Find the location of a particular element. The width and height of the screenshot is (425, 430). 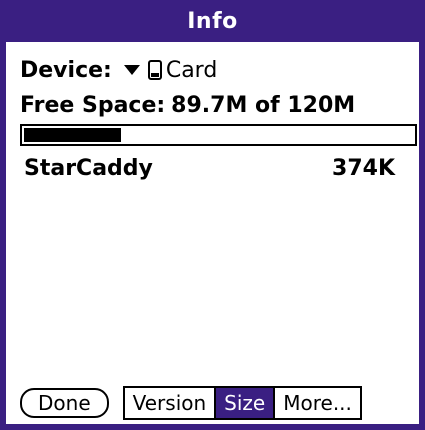

title-bar: Info is located at coordinates (212, 21).